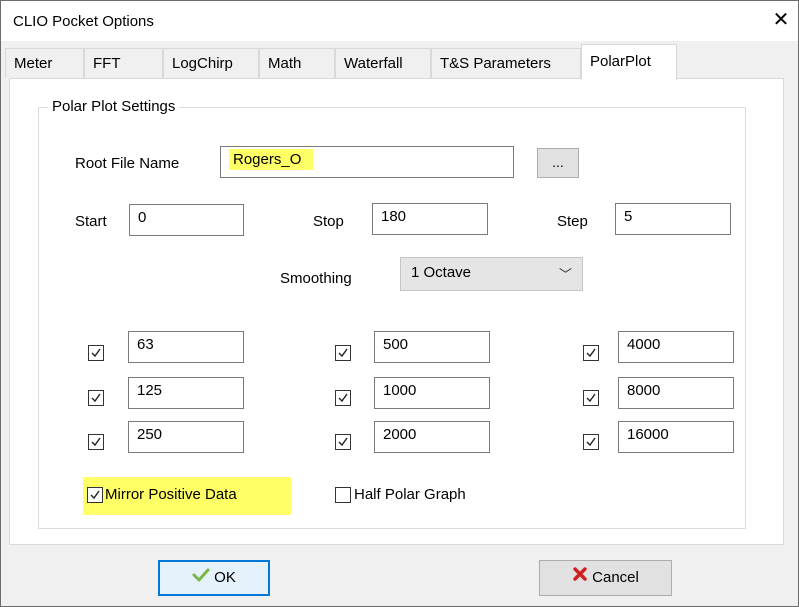  Describe the element at coordinates (171, 494) in the screenshot. I see `mirror-positive-label: Mirror Positive Data` at that location.